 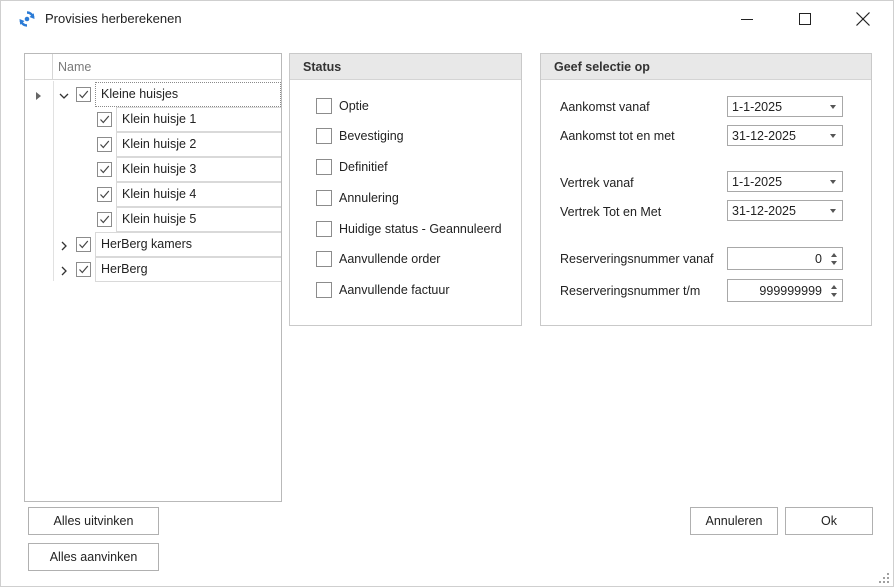 I want to click on arrival-from-value: 1-1-2025, so click(x=757, y=107).